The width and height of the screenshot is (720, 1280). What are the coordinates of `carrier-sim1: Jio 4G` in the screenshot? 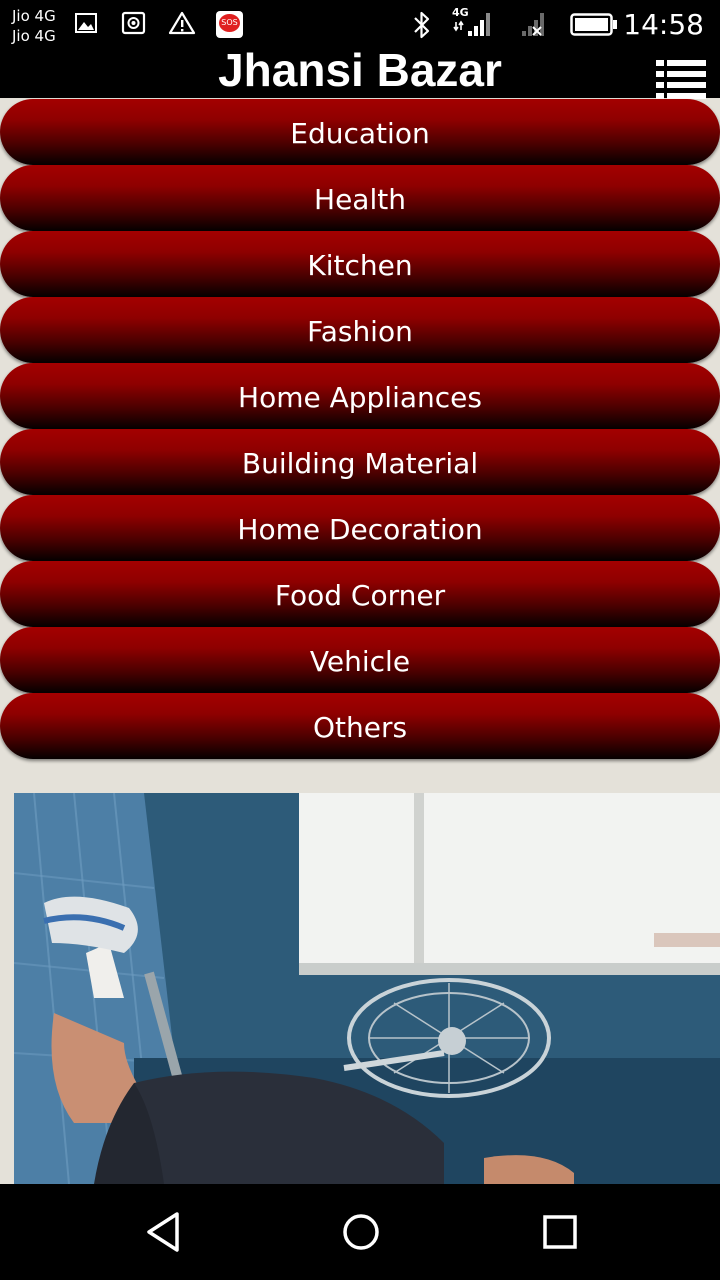 It's located at (34, 16).